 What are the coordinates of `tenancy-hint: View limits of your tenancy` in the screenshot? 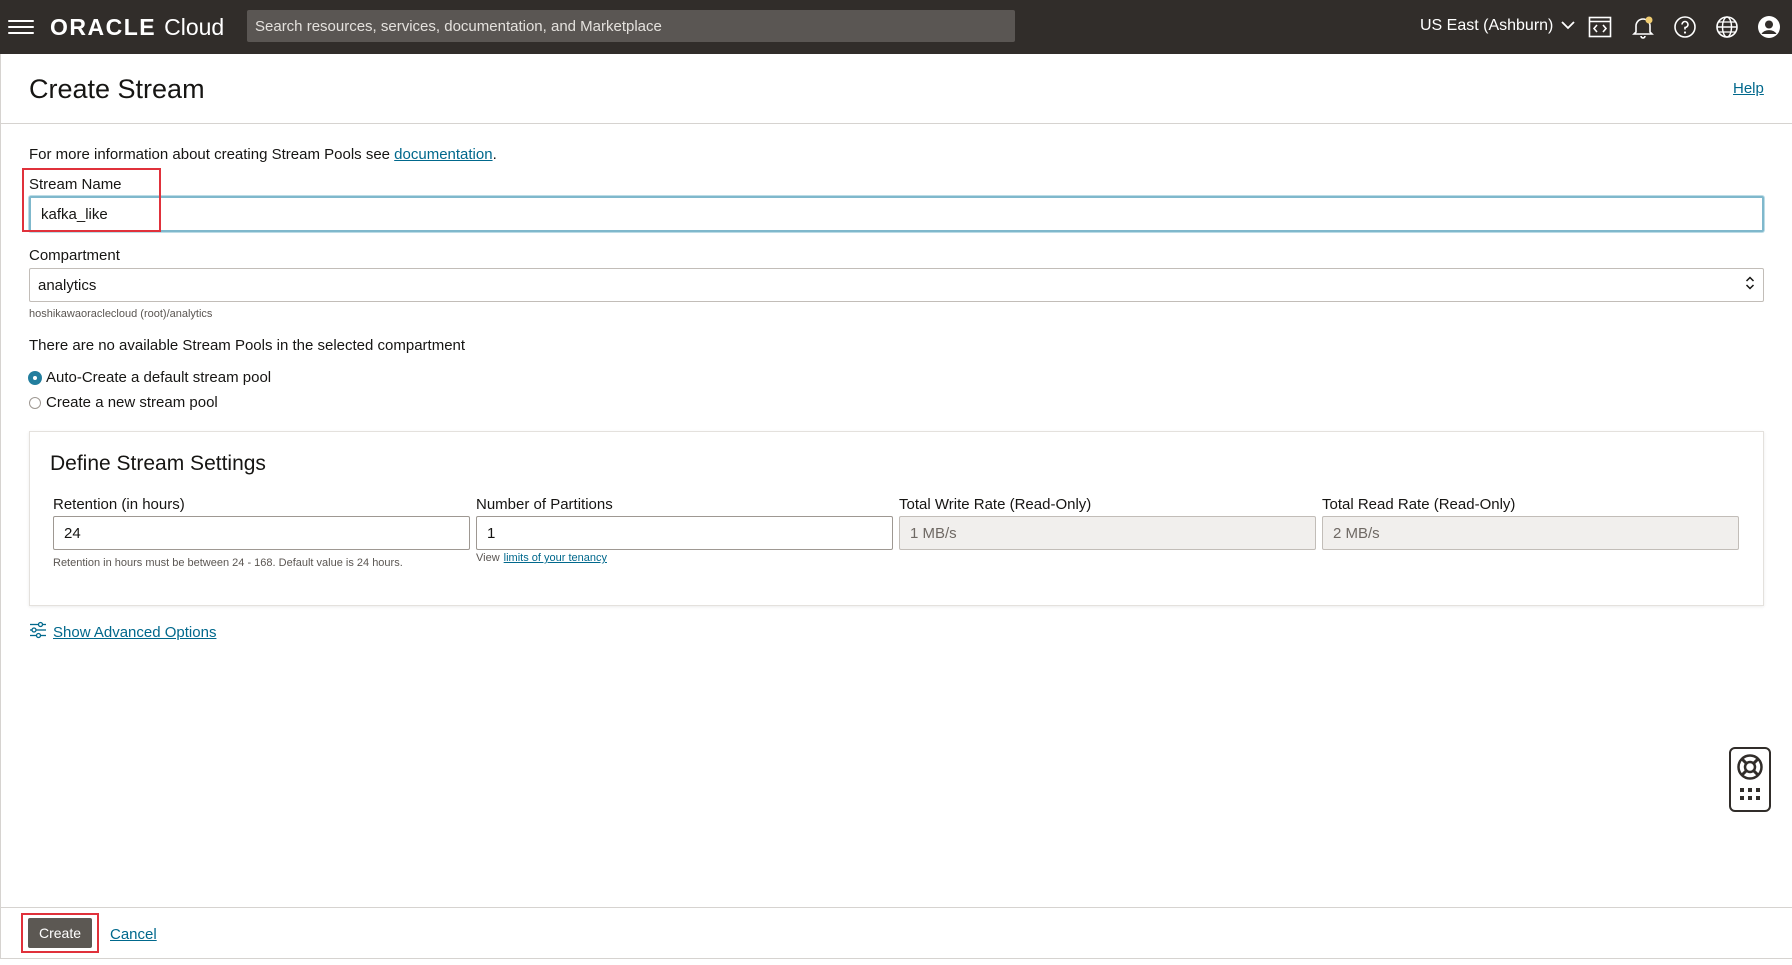 It's located at (541, 558).